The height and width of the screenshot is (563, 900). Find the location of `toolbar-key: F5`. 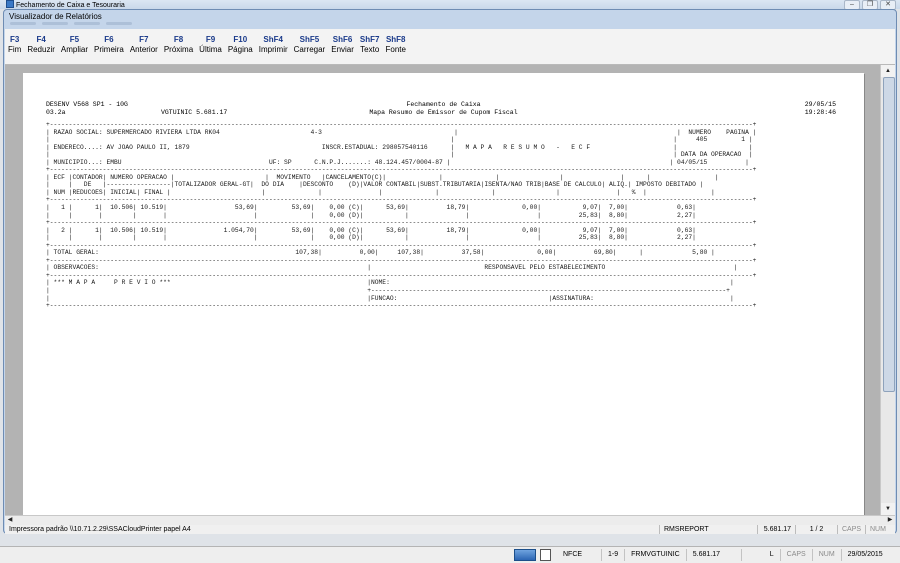

toolbar-key: F5 is located at coordinates (74, 39).